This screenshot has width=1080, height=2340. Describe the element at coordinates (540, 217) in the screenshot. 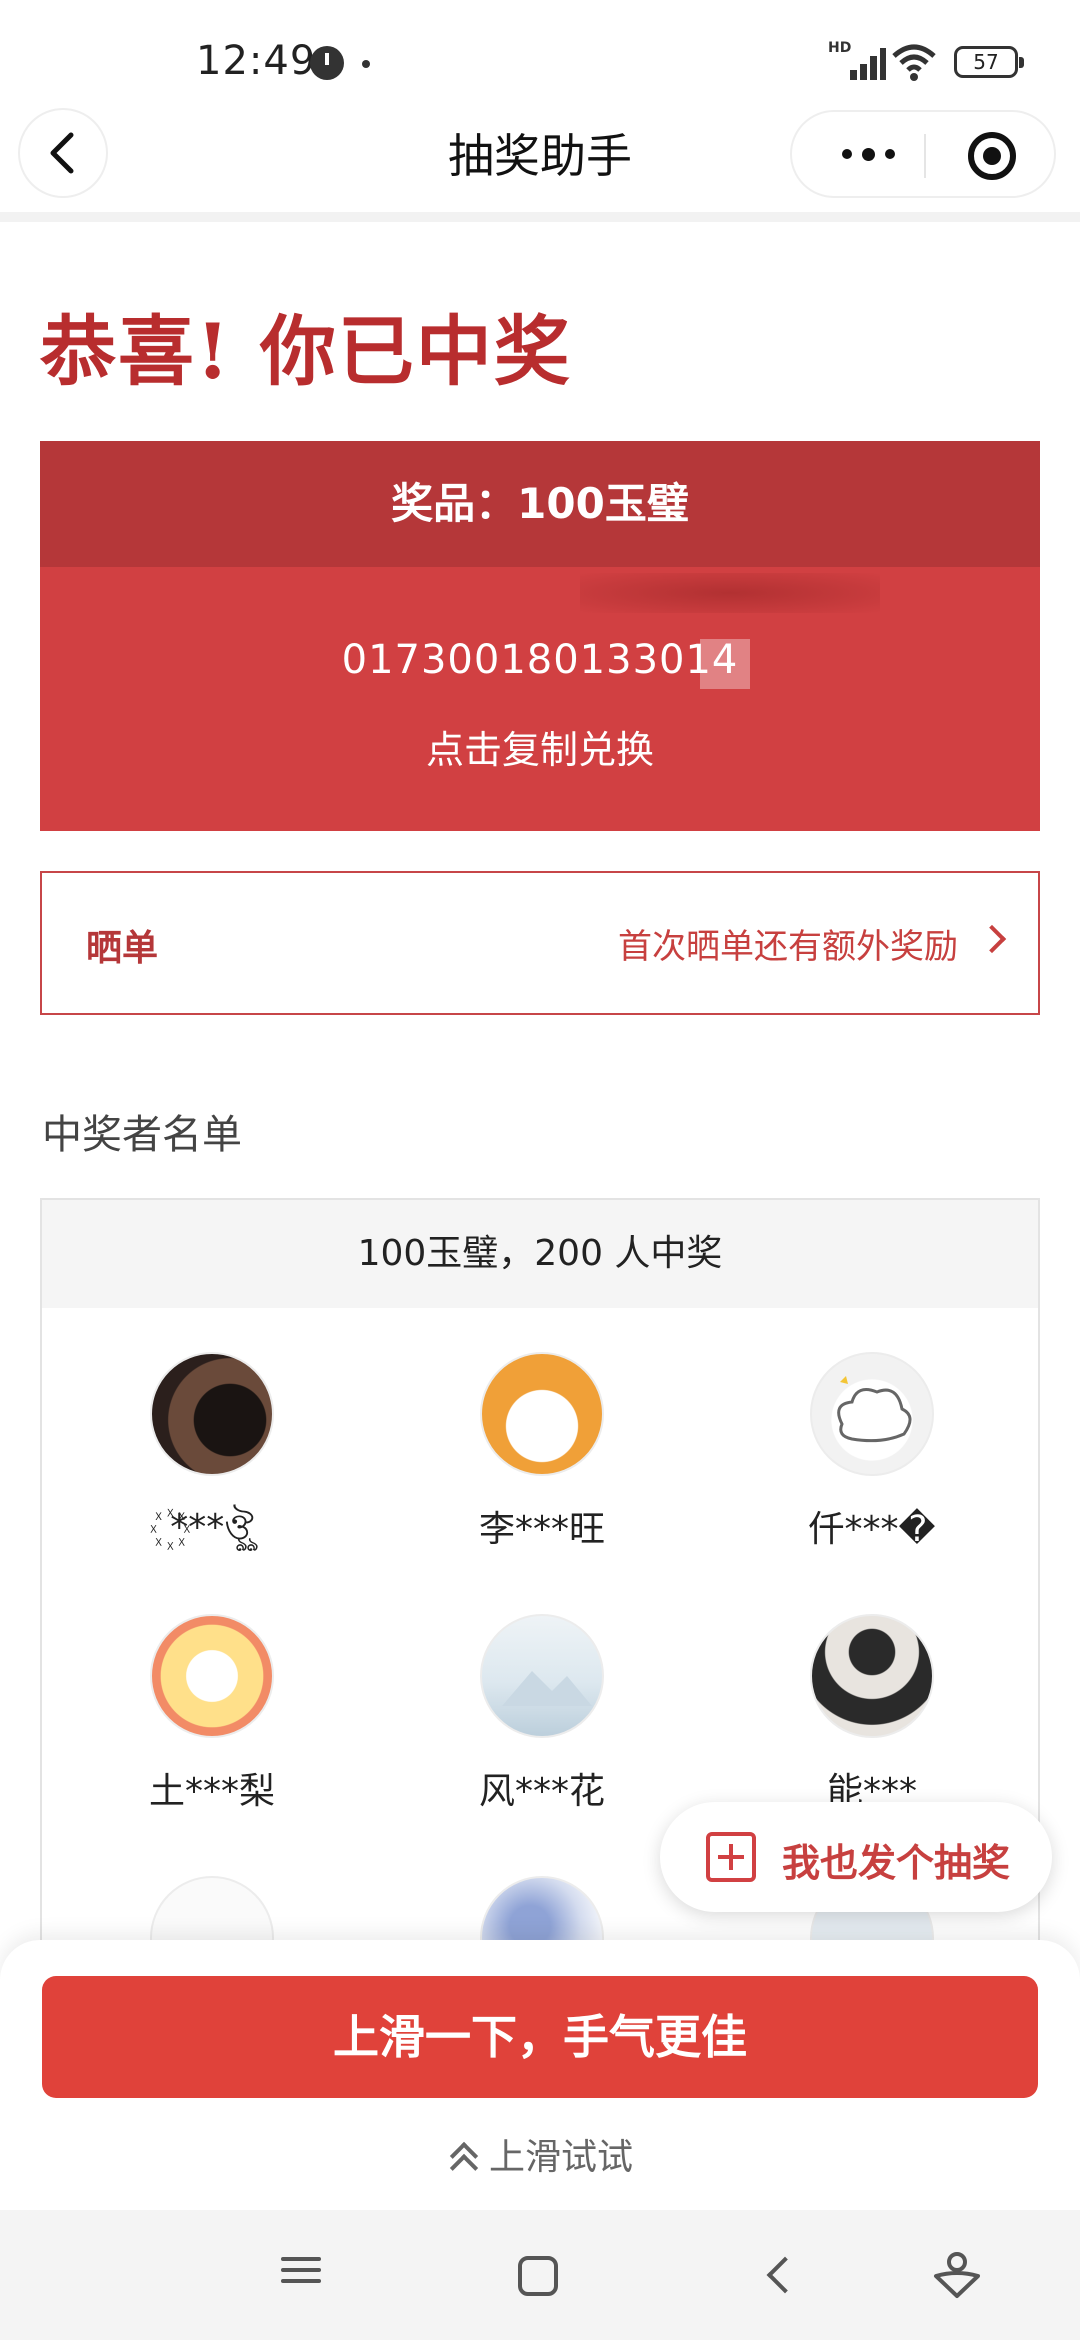

I see `nav-divider` at that location.